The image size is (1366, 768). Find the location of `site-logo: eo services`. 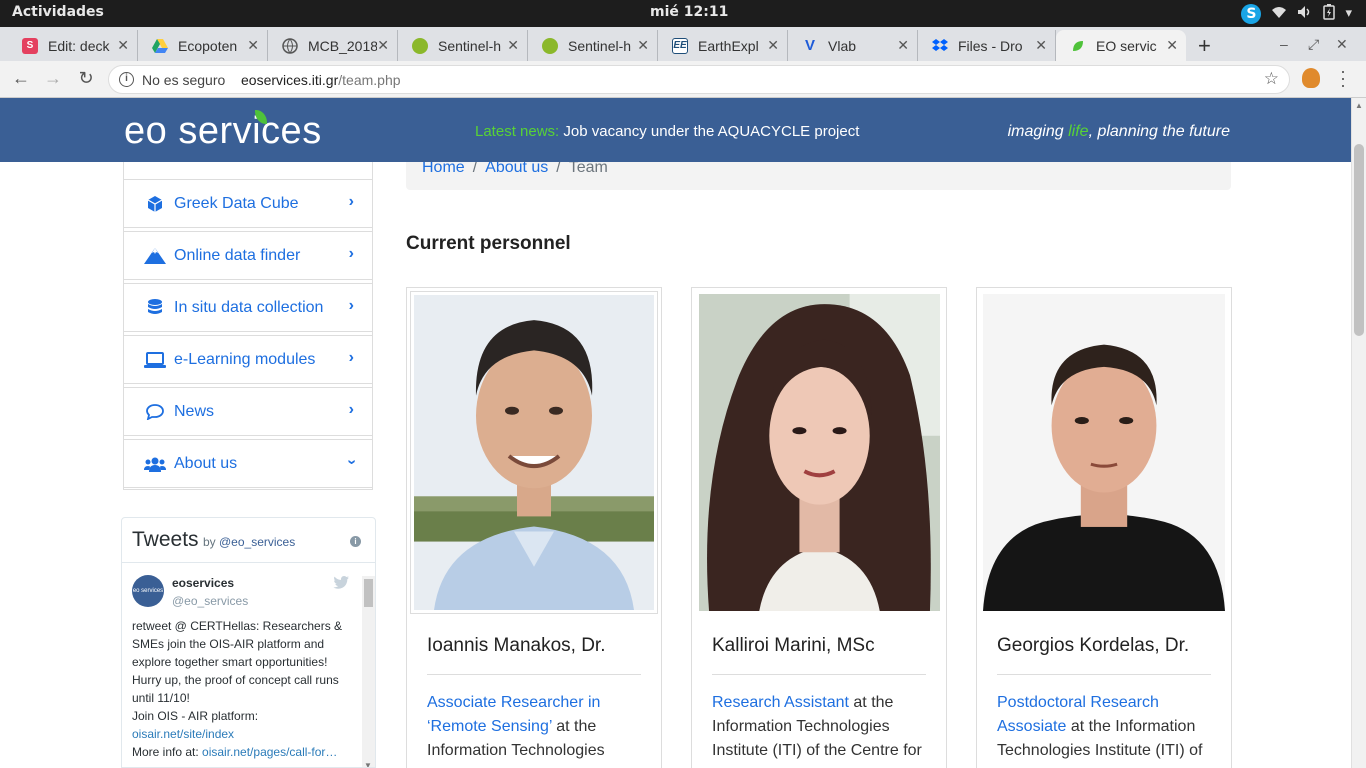

site-logo: eo services is located at coordinates (223, 131).